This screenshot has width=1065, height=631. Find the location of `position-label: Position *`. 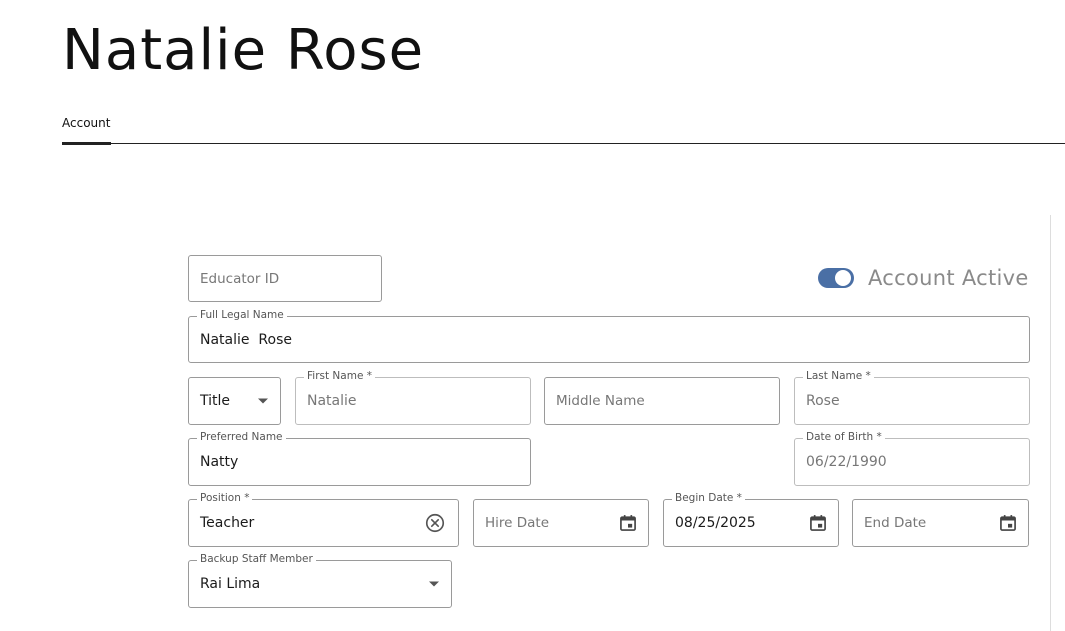

position-label: Position * is located at coordinates (225, 498).